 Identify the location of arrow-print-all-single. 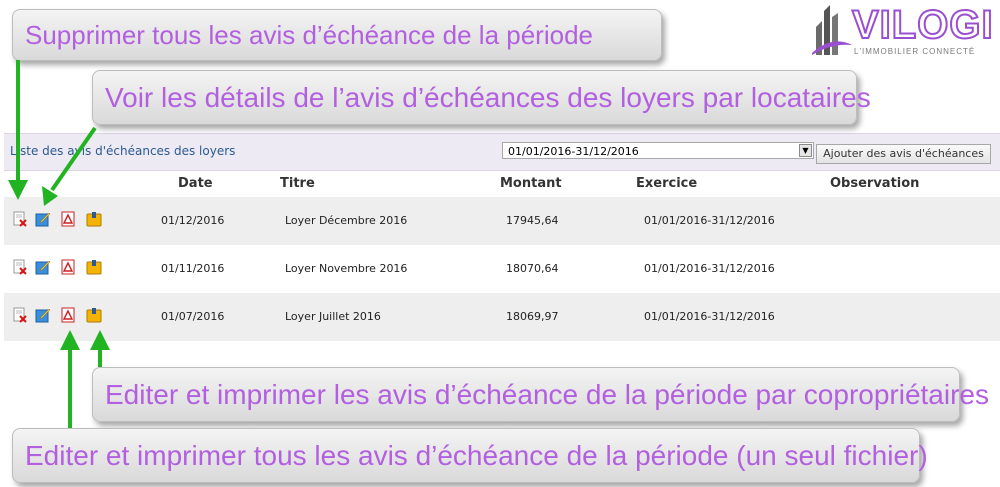
(70, 379).